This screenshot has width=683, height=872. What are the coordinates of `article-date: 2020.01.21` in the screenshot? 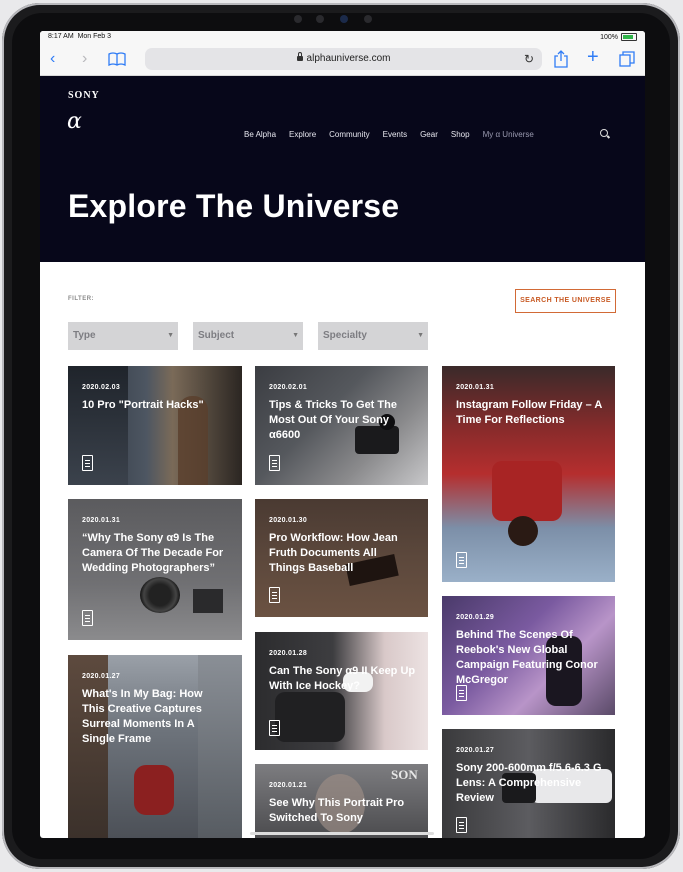 It's located at (288, 785).